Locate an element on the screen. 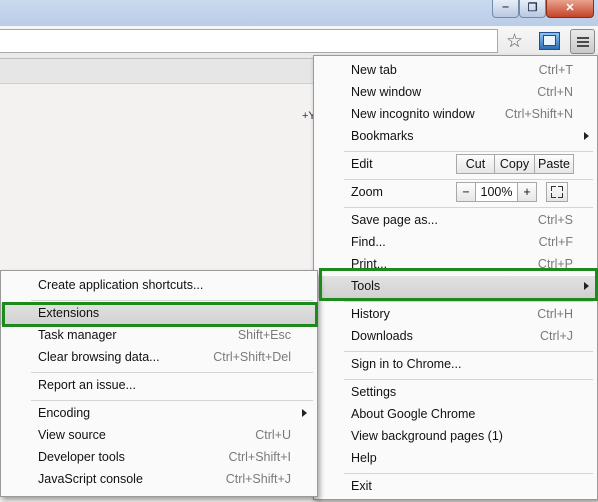  address-bar is located at coordinates (249, 41).